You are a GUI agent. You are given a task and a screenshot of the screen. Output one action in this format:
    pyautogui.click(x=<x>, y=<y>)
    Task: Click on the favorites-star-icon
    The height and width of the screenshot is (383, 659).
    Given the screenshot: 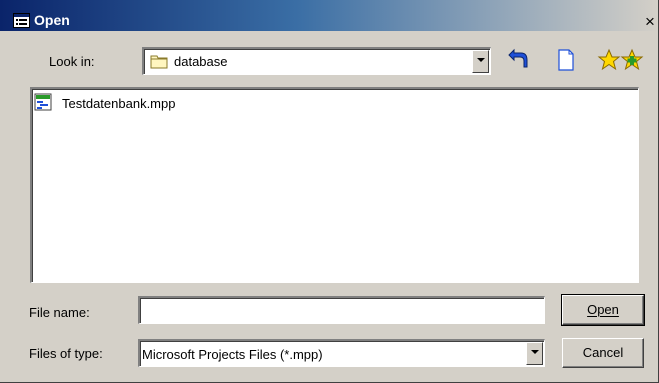 What is the action you would take?
    pyautogui.click(x=609, y=60)
    